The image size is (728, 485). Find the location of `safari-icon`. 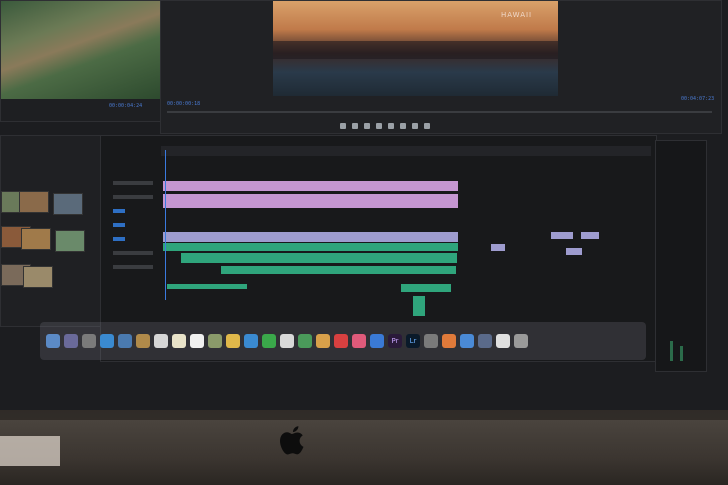

safari-icon is located at coordinates (107, 341).